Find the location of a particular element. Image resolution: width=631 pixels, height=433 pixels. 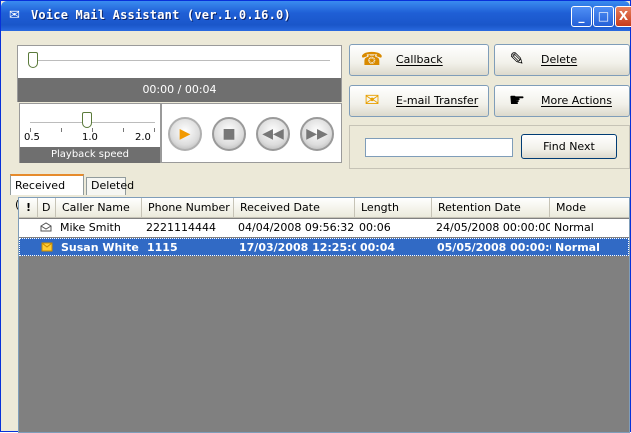

cell-received-date: 17/03/2008 12:25:08 is located at coordinates (297, 247).